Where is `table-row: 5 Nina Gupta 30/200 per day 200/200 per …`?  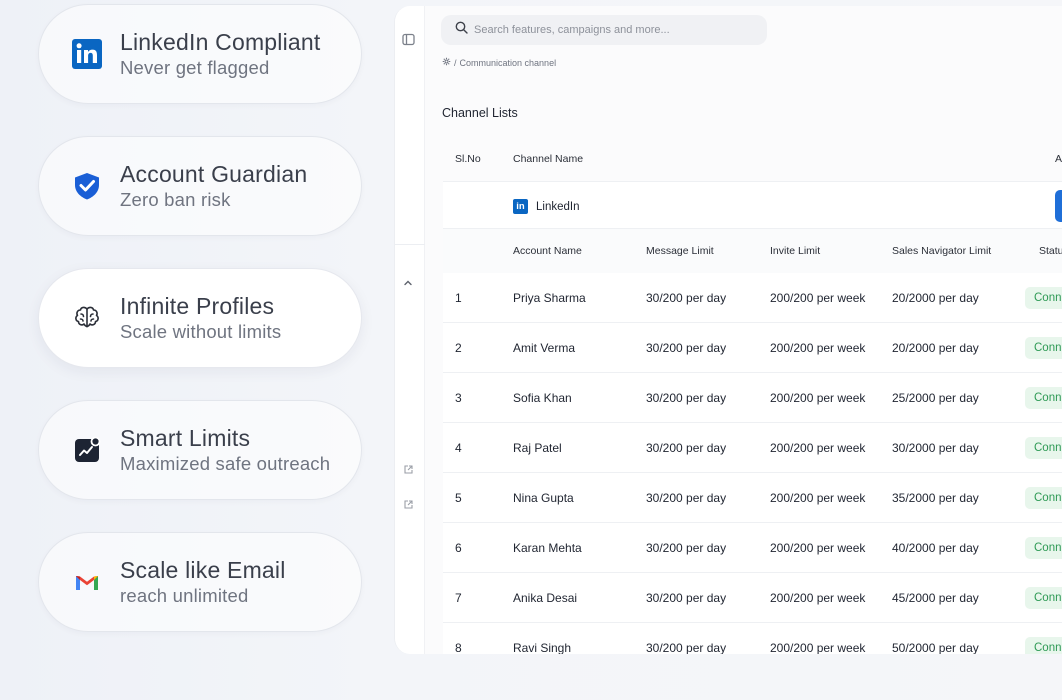
table-row: 5 Nina Gupta 30/200 per day 200/200 per … is located at coordinates (752, 498).